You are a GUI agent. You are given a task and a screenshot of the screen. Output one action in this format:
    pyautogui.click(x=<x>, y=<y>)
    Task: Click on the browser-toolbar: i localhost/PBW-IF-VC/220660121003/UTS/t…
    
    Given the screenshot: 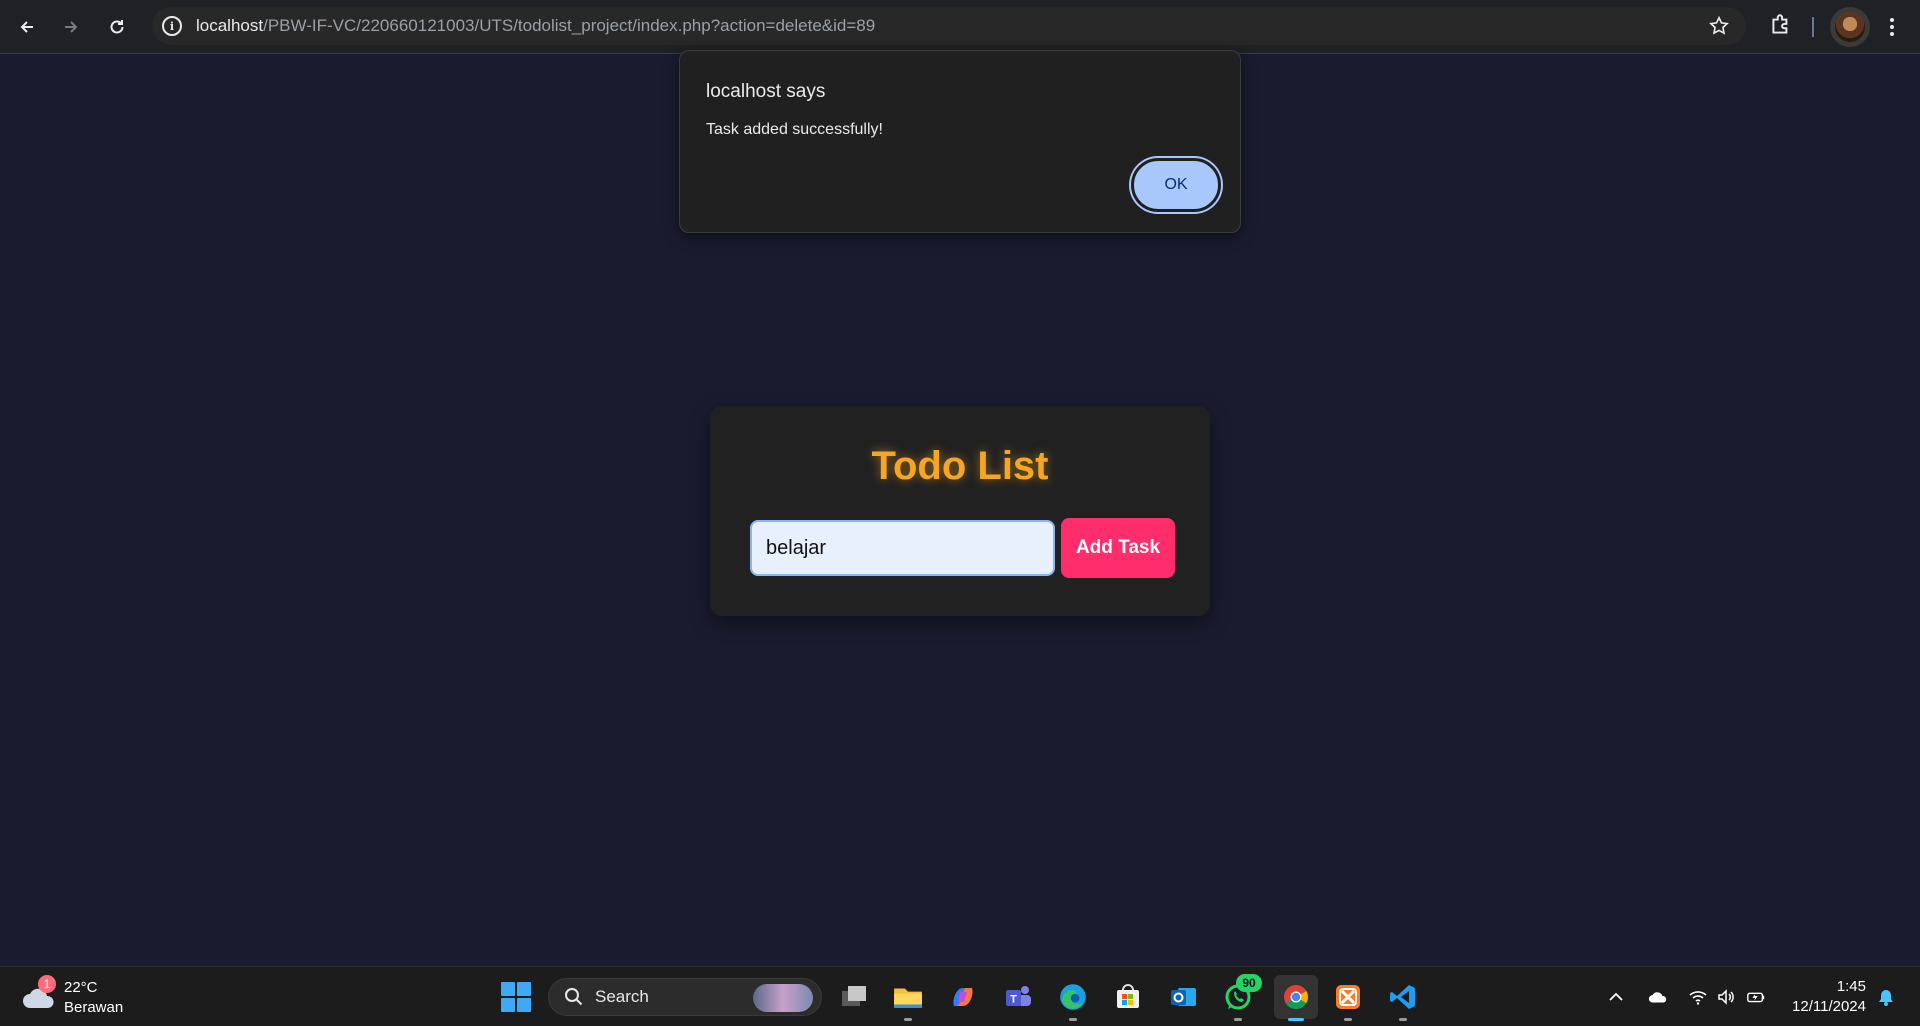 What is the action you would take?
    pyautogui.click(x=960, y=27)
    